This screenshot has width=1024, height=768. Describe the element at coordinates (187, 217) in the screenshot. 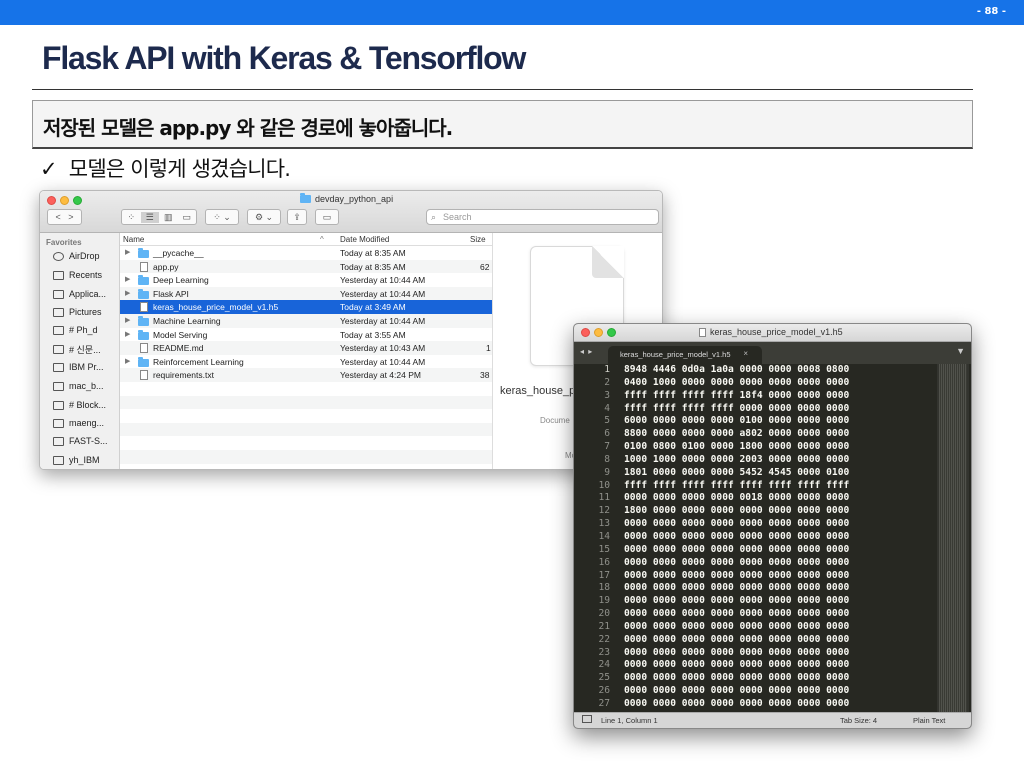

I see `gallery-view-icon: ▭` at that location.